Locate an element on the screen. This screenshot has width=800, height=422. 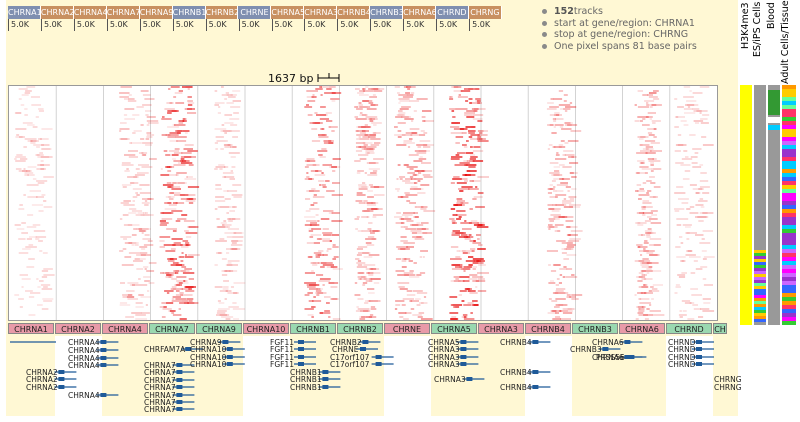
overview-gene-chrnb3: CHRNB3 is located at coordinates (387, 12).